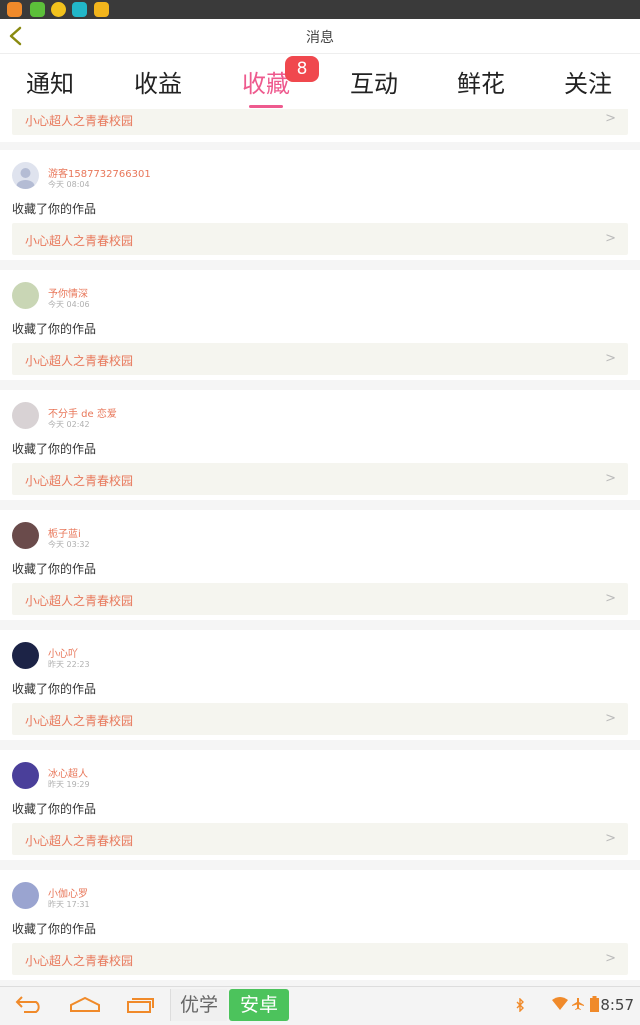  I want to click on ime-youxue-button: 优学, so click(198, 1005).